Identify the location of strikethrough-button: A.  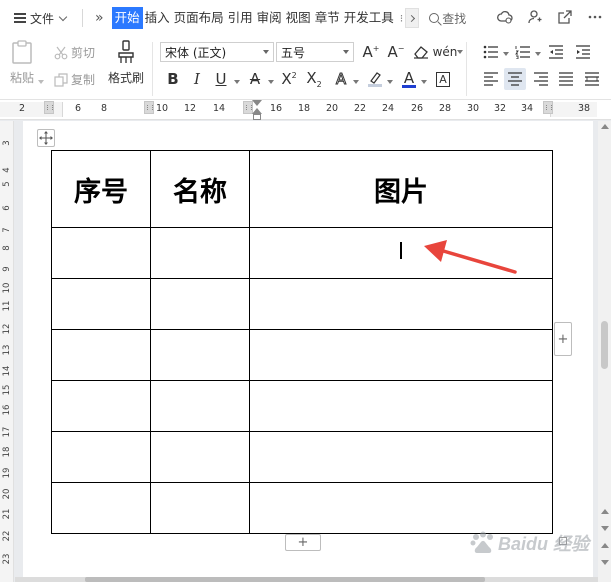
(255, 79).